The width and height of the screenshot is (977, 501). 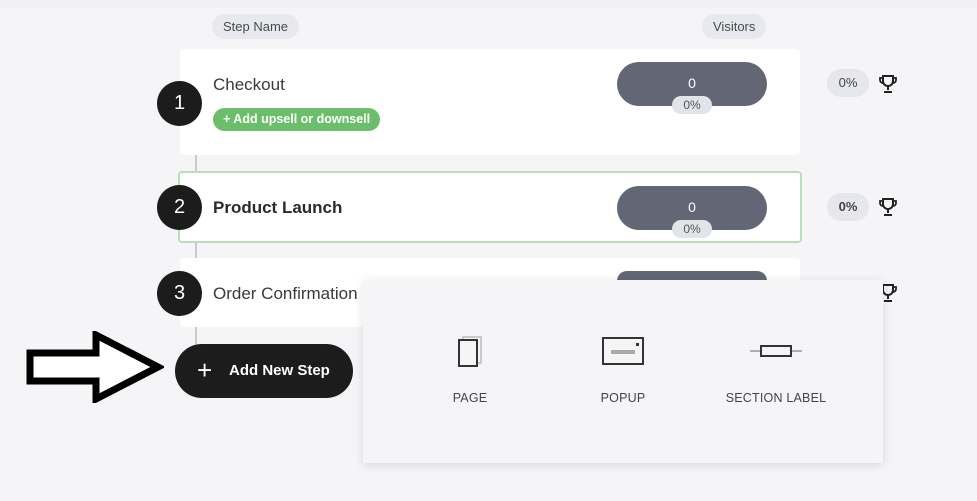 I want to click on step-number: 3, so click(x=179, y=293).